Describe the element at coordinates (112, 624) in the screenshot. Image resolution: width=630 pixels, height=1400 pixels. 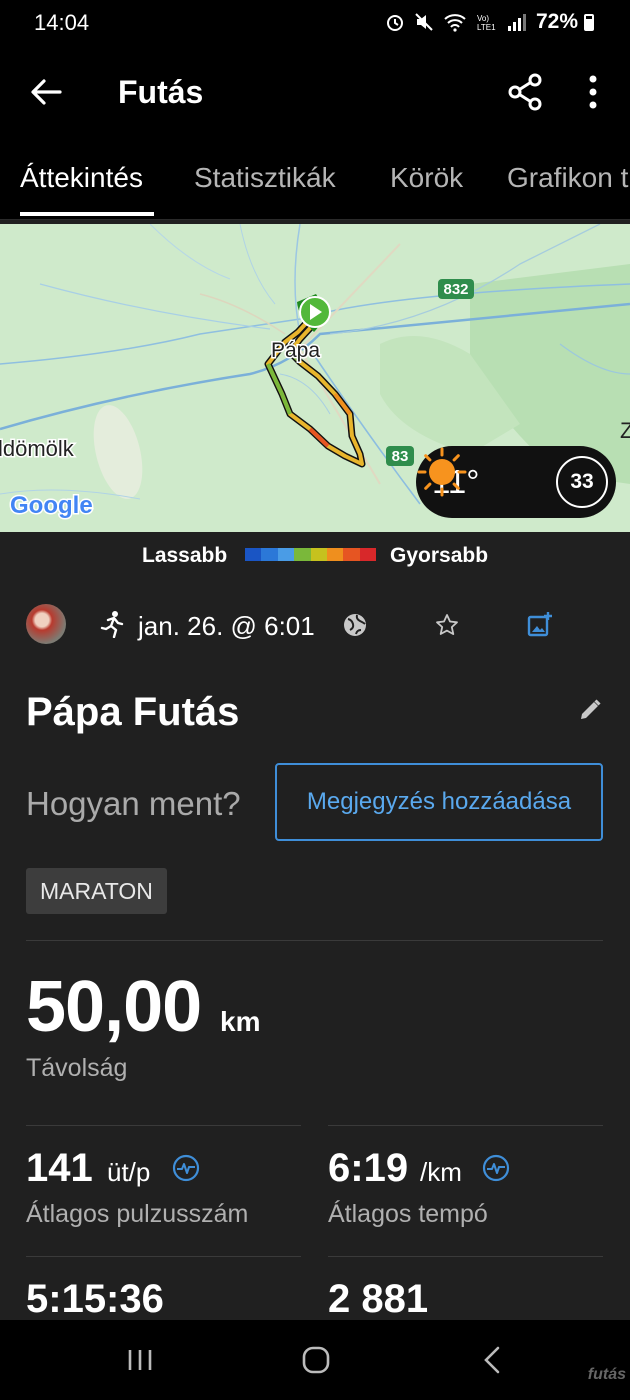
I see `running-icon` at that location.